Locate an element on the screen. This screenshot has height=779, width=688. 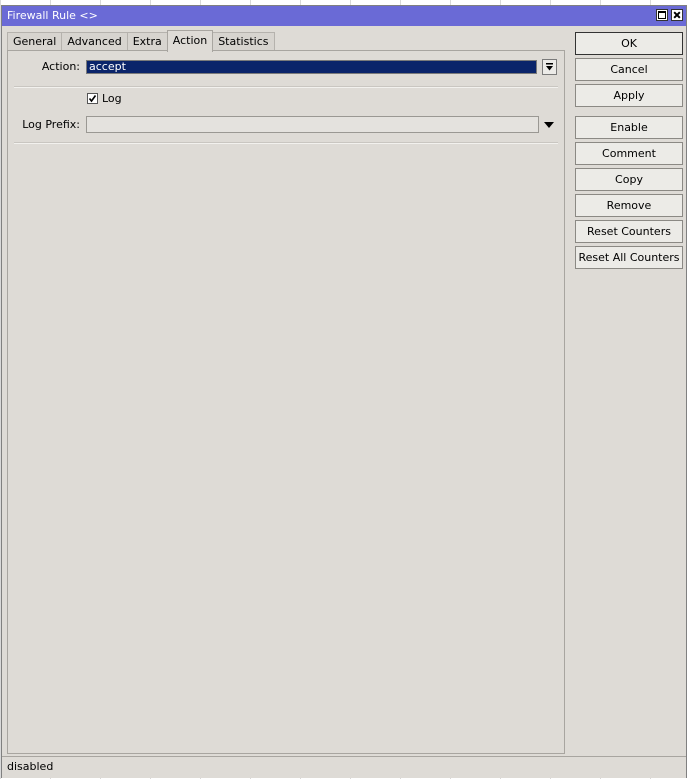
comment-button: Comment is located at coordinates (629, 153).